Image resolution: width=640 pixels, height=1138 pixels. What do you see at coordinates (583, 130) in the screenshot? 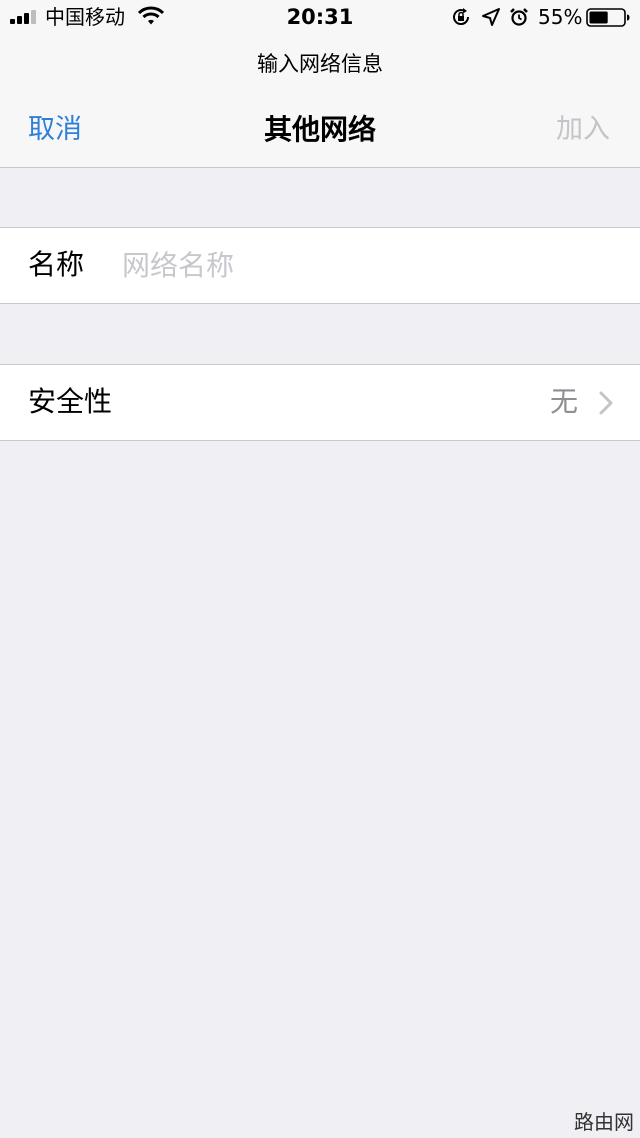
I see `join-button: 加入` at bounding box center [583, 130].